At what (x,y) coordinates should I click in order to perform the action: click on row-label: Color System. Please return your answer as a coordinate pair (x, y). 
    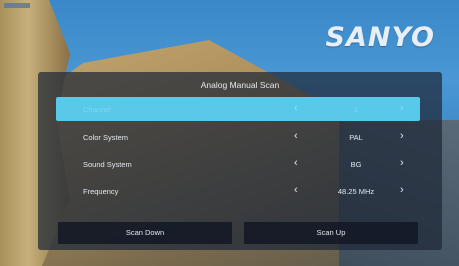
    Looking at the image, I should click on (106, 137).